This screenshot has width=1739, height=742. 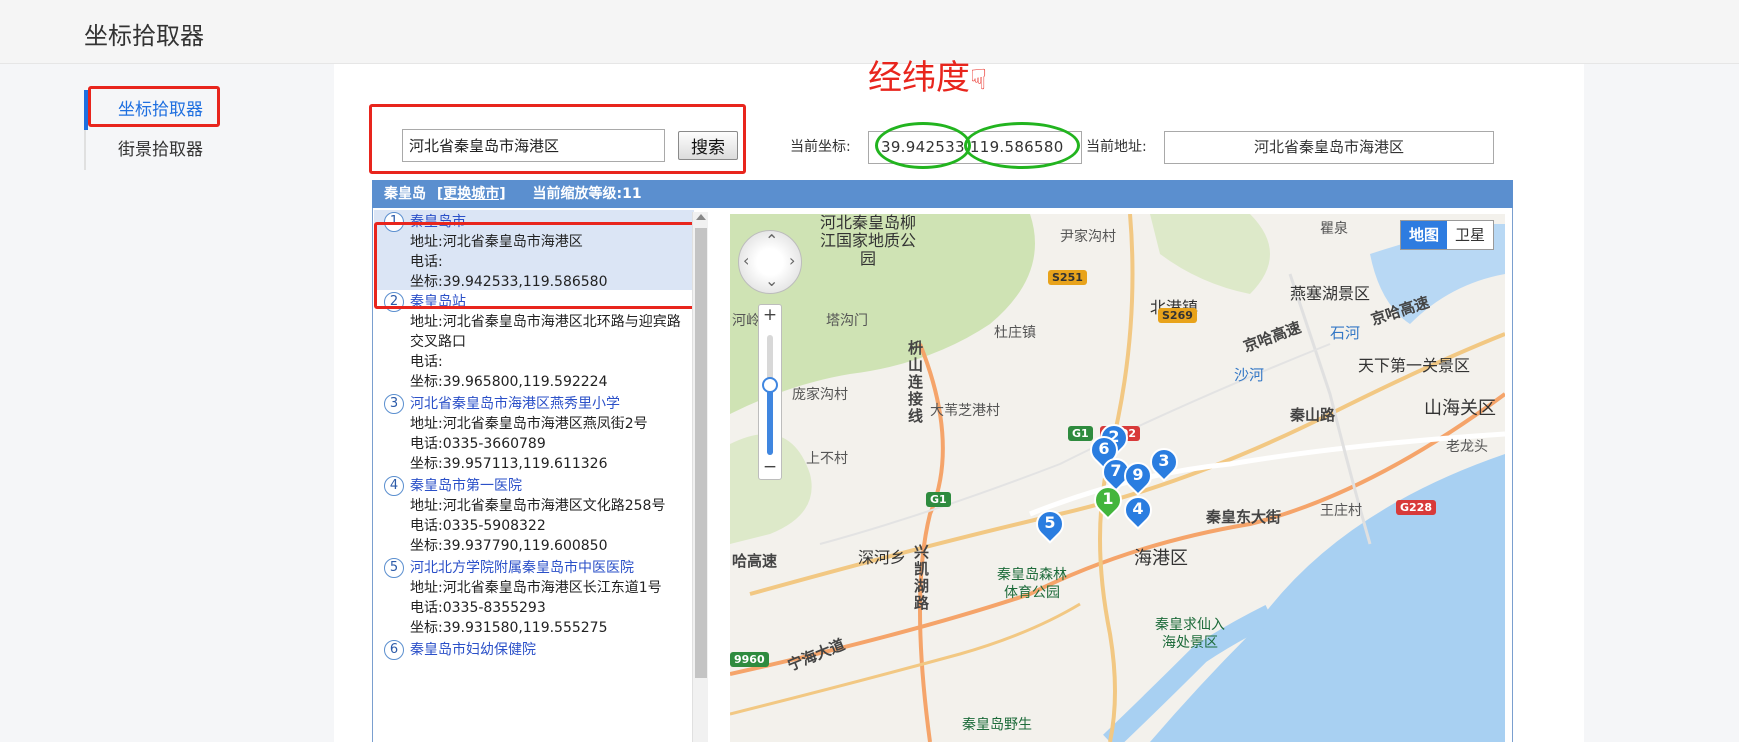 I want to click on annotation-title: 经纬度☟, so click(x=928, y=78).